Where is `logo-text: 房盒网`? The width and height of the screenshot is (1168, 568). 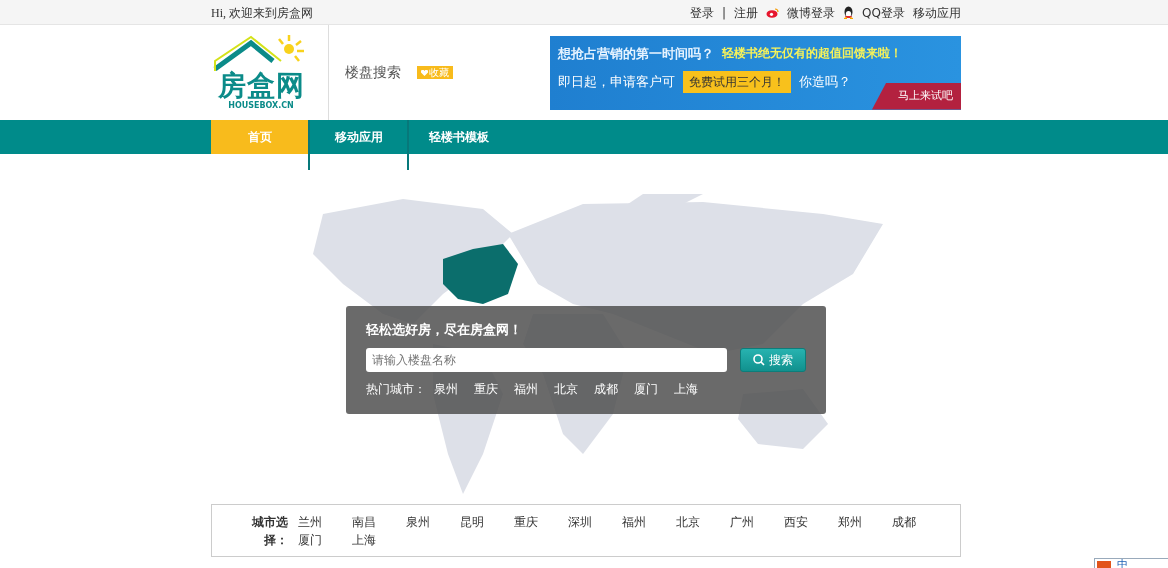 logo-text: 房盒网 is located at coordinates (261, 86).